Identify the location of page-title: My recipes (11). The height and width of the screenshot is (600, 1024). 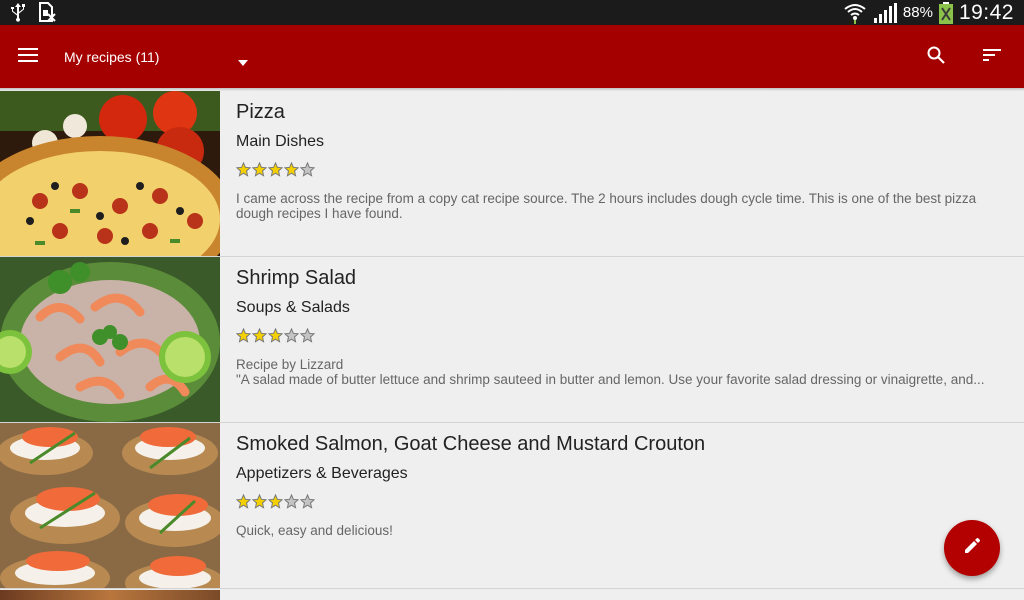
(112, 56).